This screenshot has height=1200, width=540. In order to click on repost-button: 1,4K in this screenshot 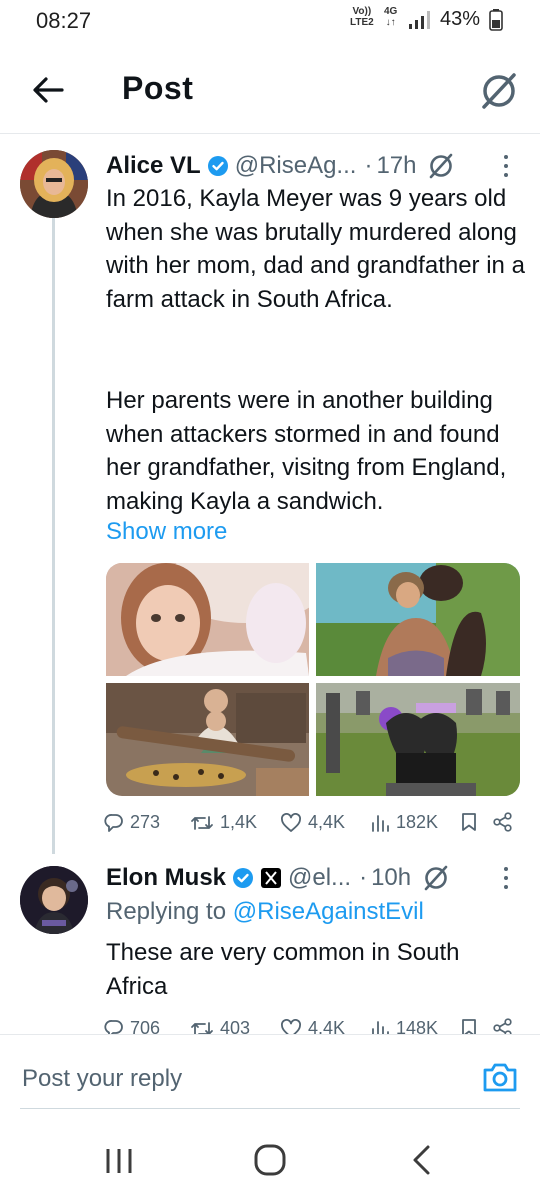, I will do `click(223, 822)`.